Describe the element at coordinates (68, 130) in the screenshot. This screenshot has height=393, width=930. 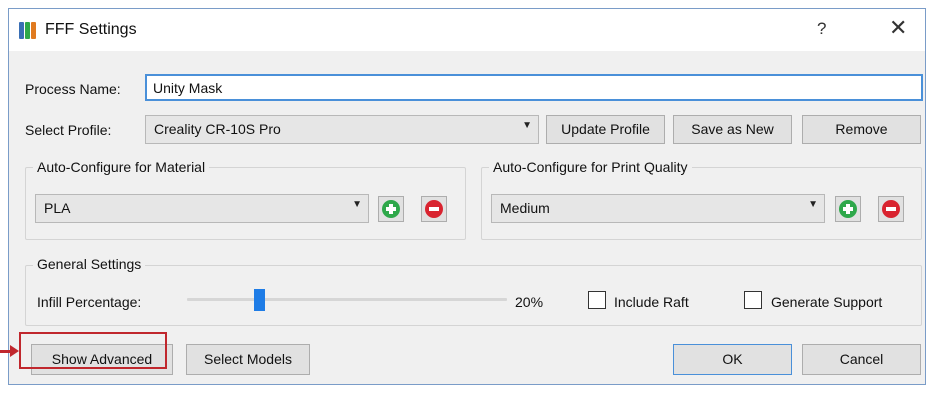
I see `select-profile-label: Select Profile:` at that location.